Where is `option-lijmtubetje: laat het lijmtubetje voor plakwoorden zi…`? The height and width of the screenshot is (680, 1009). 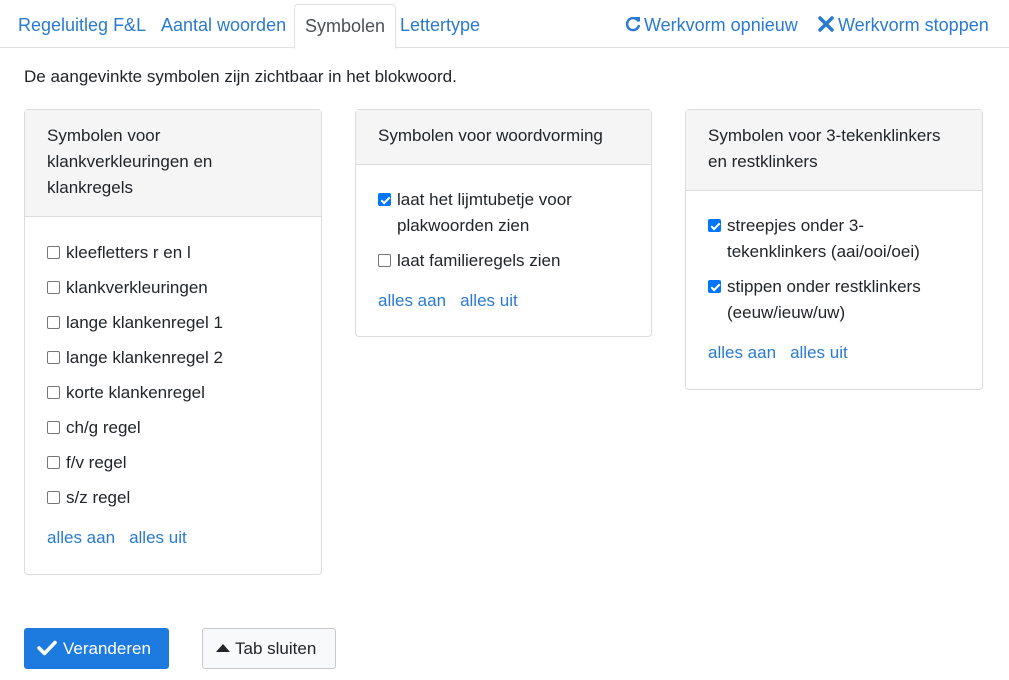
option-lijmtubetje: laat het lijmtubetje voor plakwoorden zi… is located at coordinates (503, 213).